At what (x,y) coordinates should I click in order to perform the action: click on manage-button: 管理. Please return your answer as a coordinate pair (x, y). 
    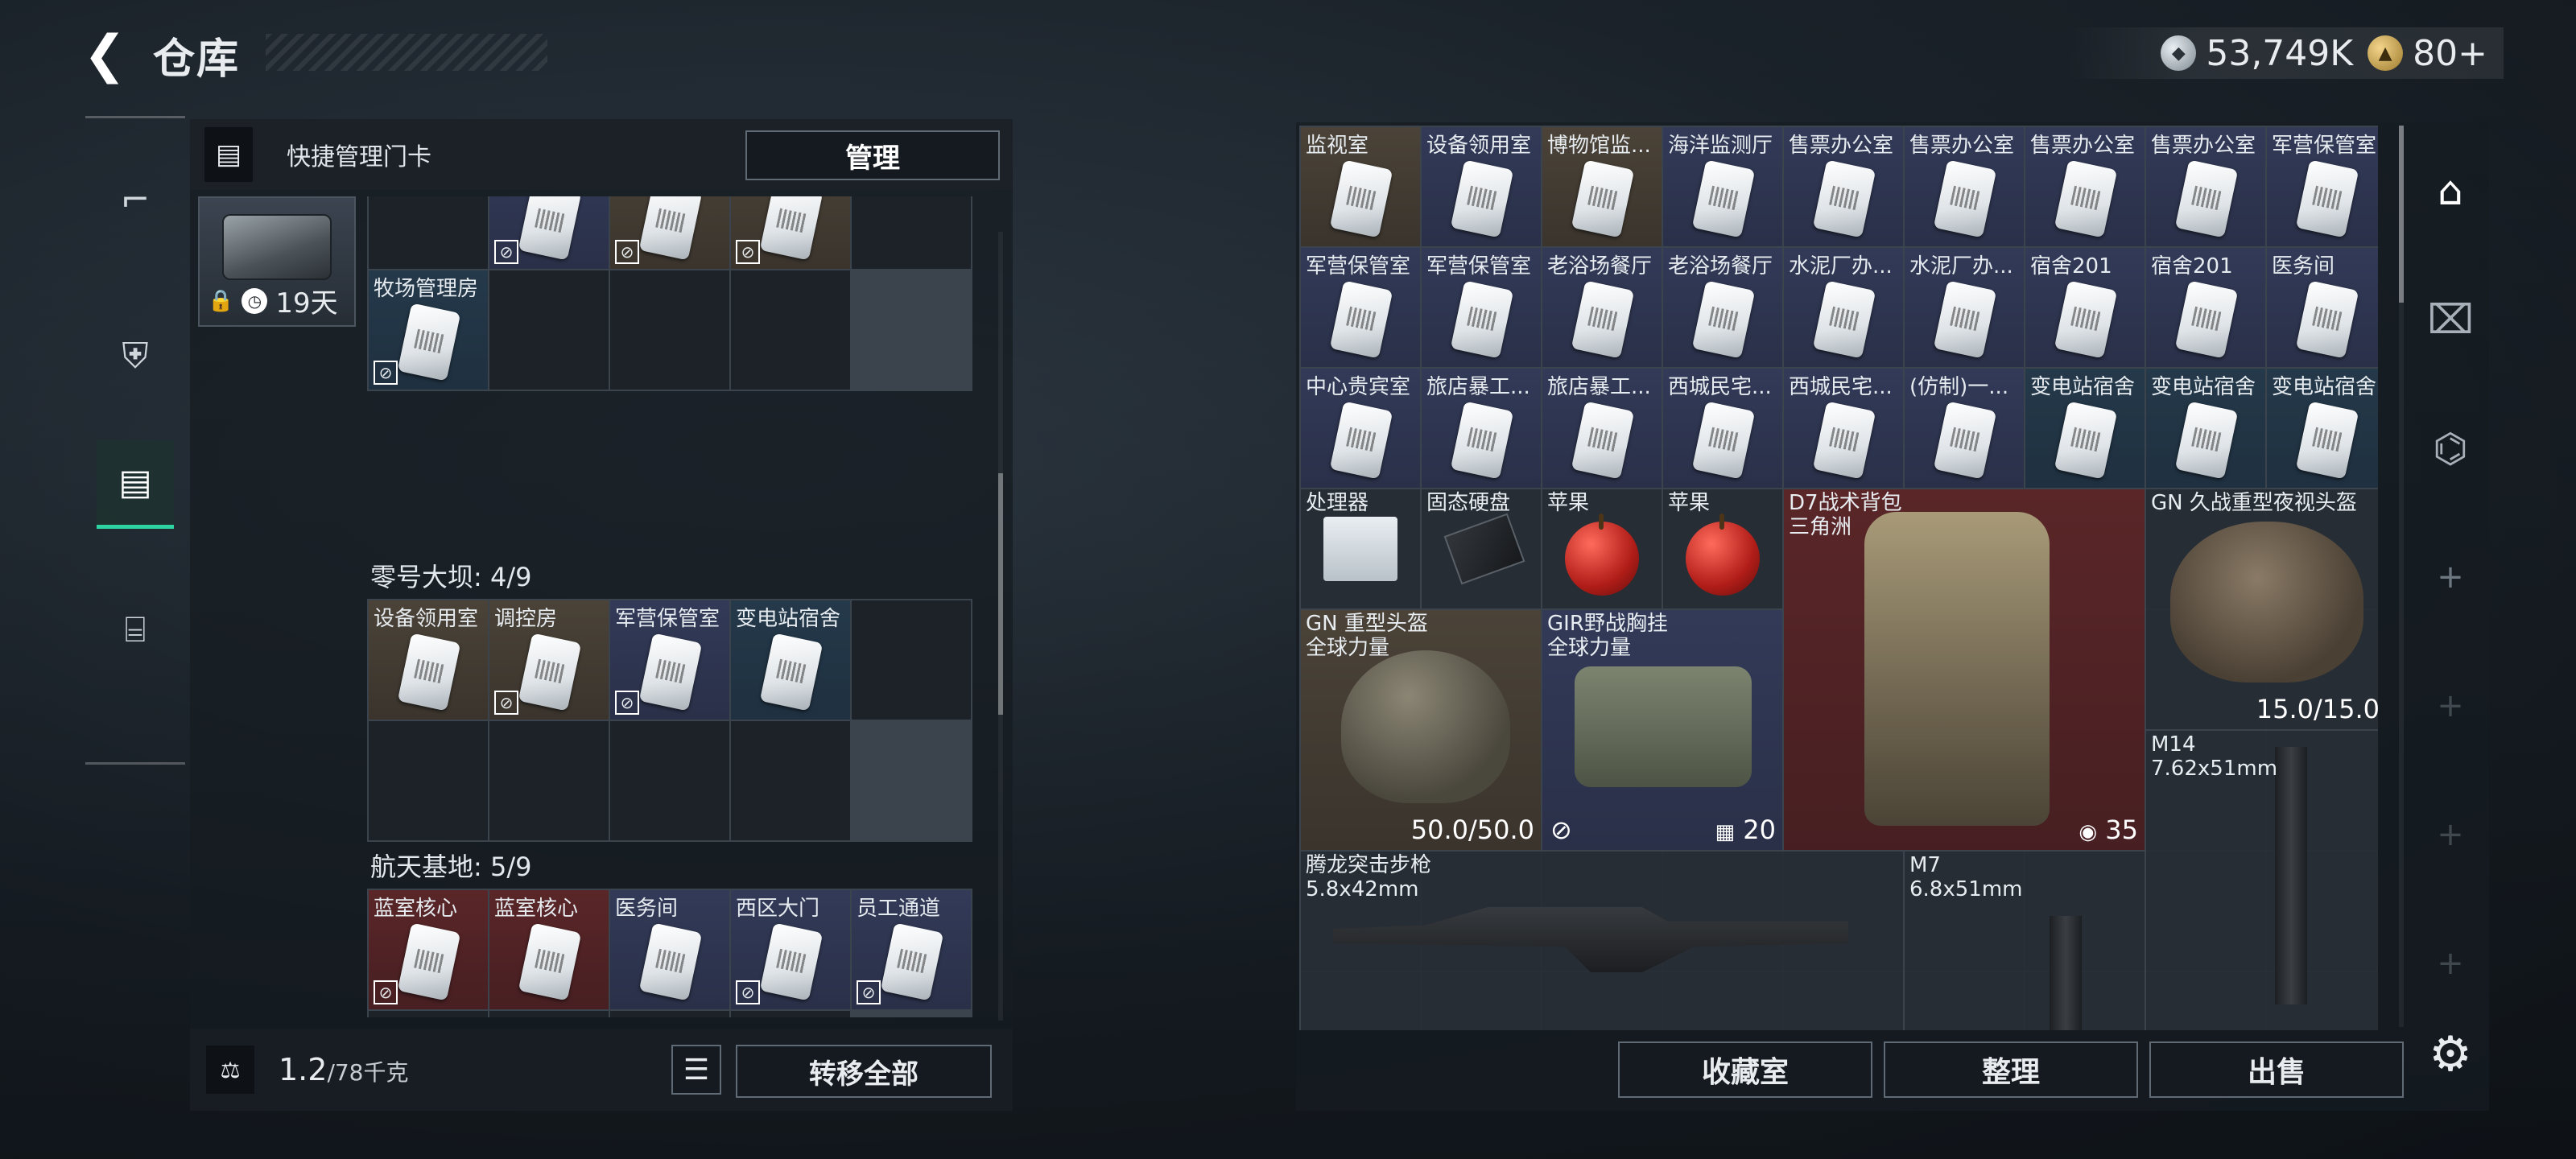
    Looking at the image, I should click on (872, 155).